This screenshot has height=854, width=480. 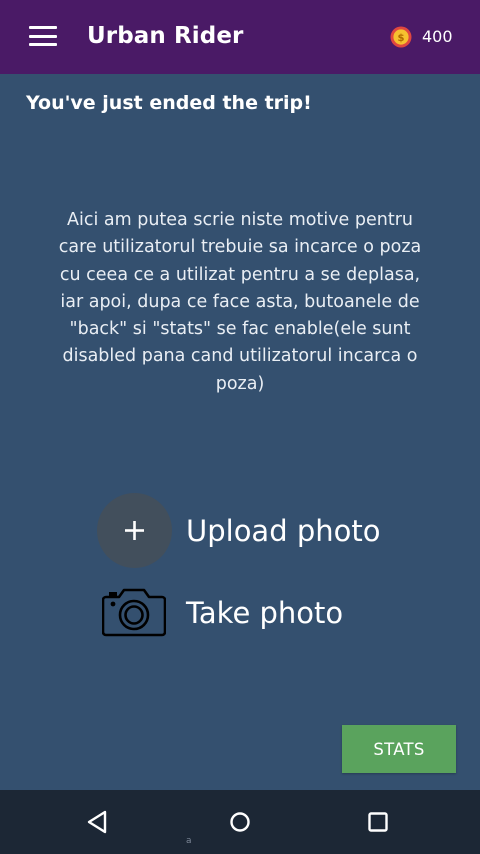 I want to click on app-bar: Urban Rider $ 400, so click(x=240, y=37).